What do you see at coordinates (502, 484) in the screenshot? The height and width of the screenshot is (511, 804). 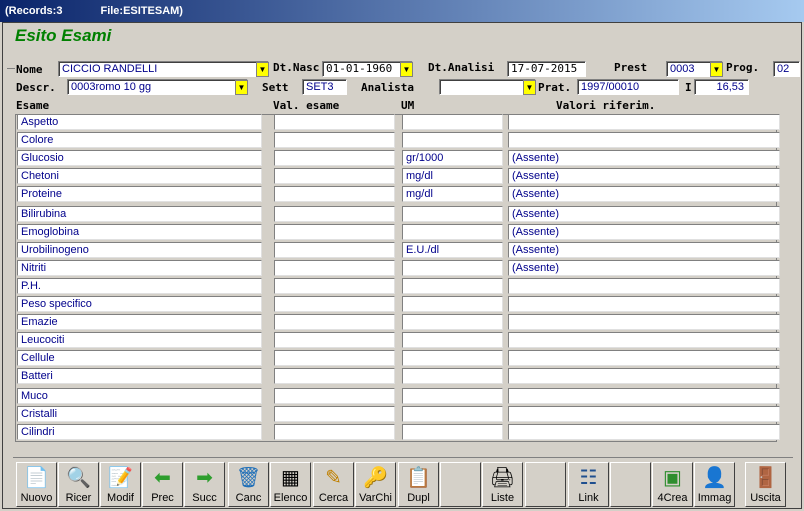 I see `liste-button: 🖨 Liste` at bounding box center [502, 484].